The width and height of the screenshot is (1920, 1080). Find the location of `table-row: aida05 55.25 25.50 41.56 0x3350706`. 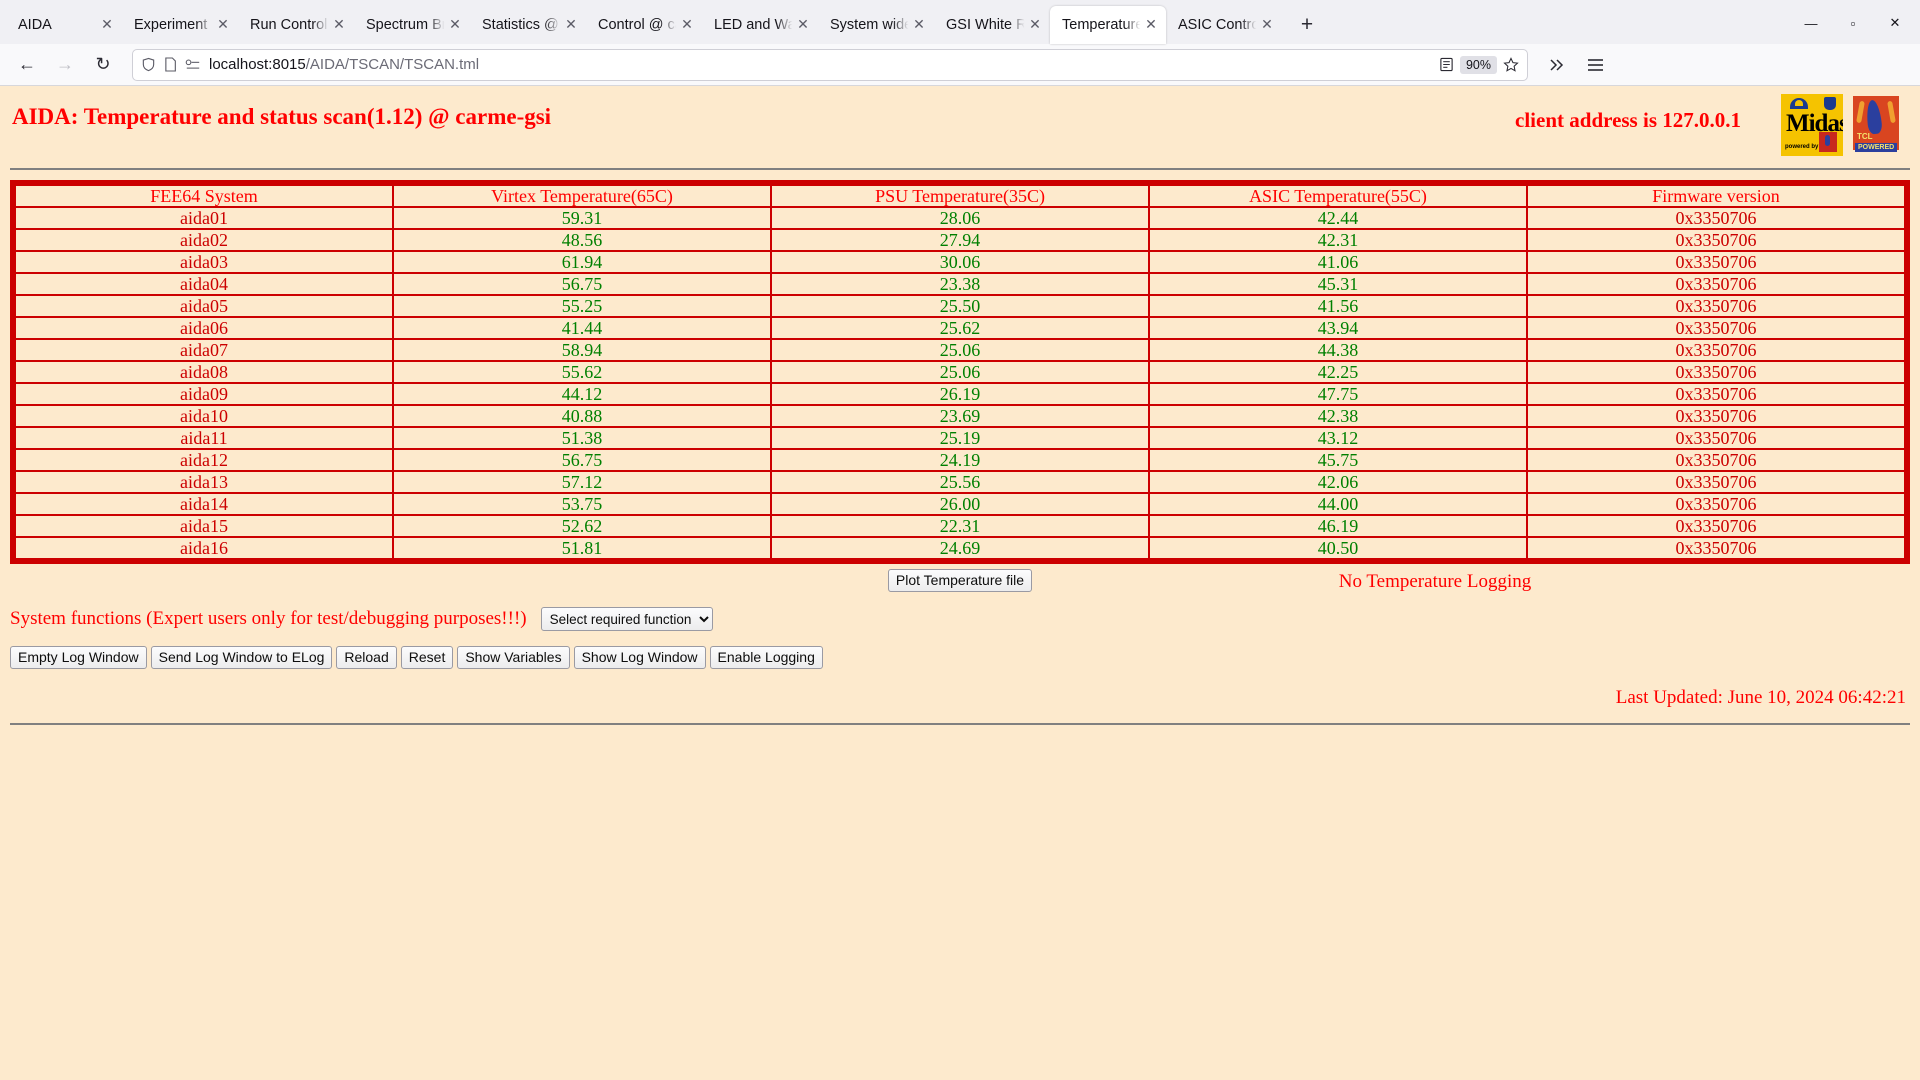

table-row: aida05 55.25 25.50 41.56 0x3350706 is located at coordinates (960, 306).